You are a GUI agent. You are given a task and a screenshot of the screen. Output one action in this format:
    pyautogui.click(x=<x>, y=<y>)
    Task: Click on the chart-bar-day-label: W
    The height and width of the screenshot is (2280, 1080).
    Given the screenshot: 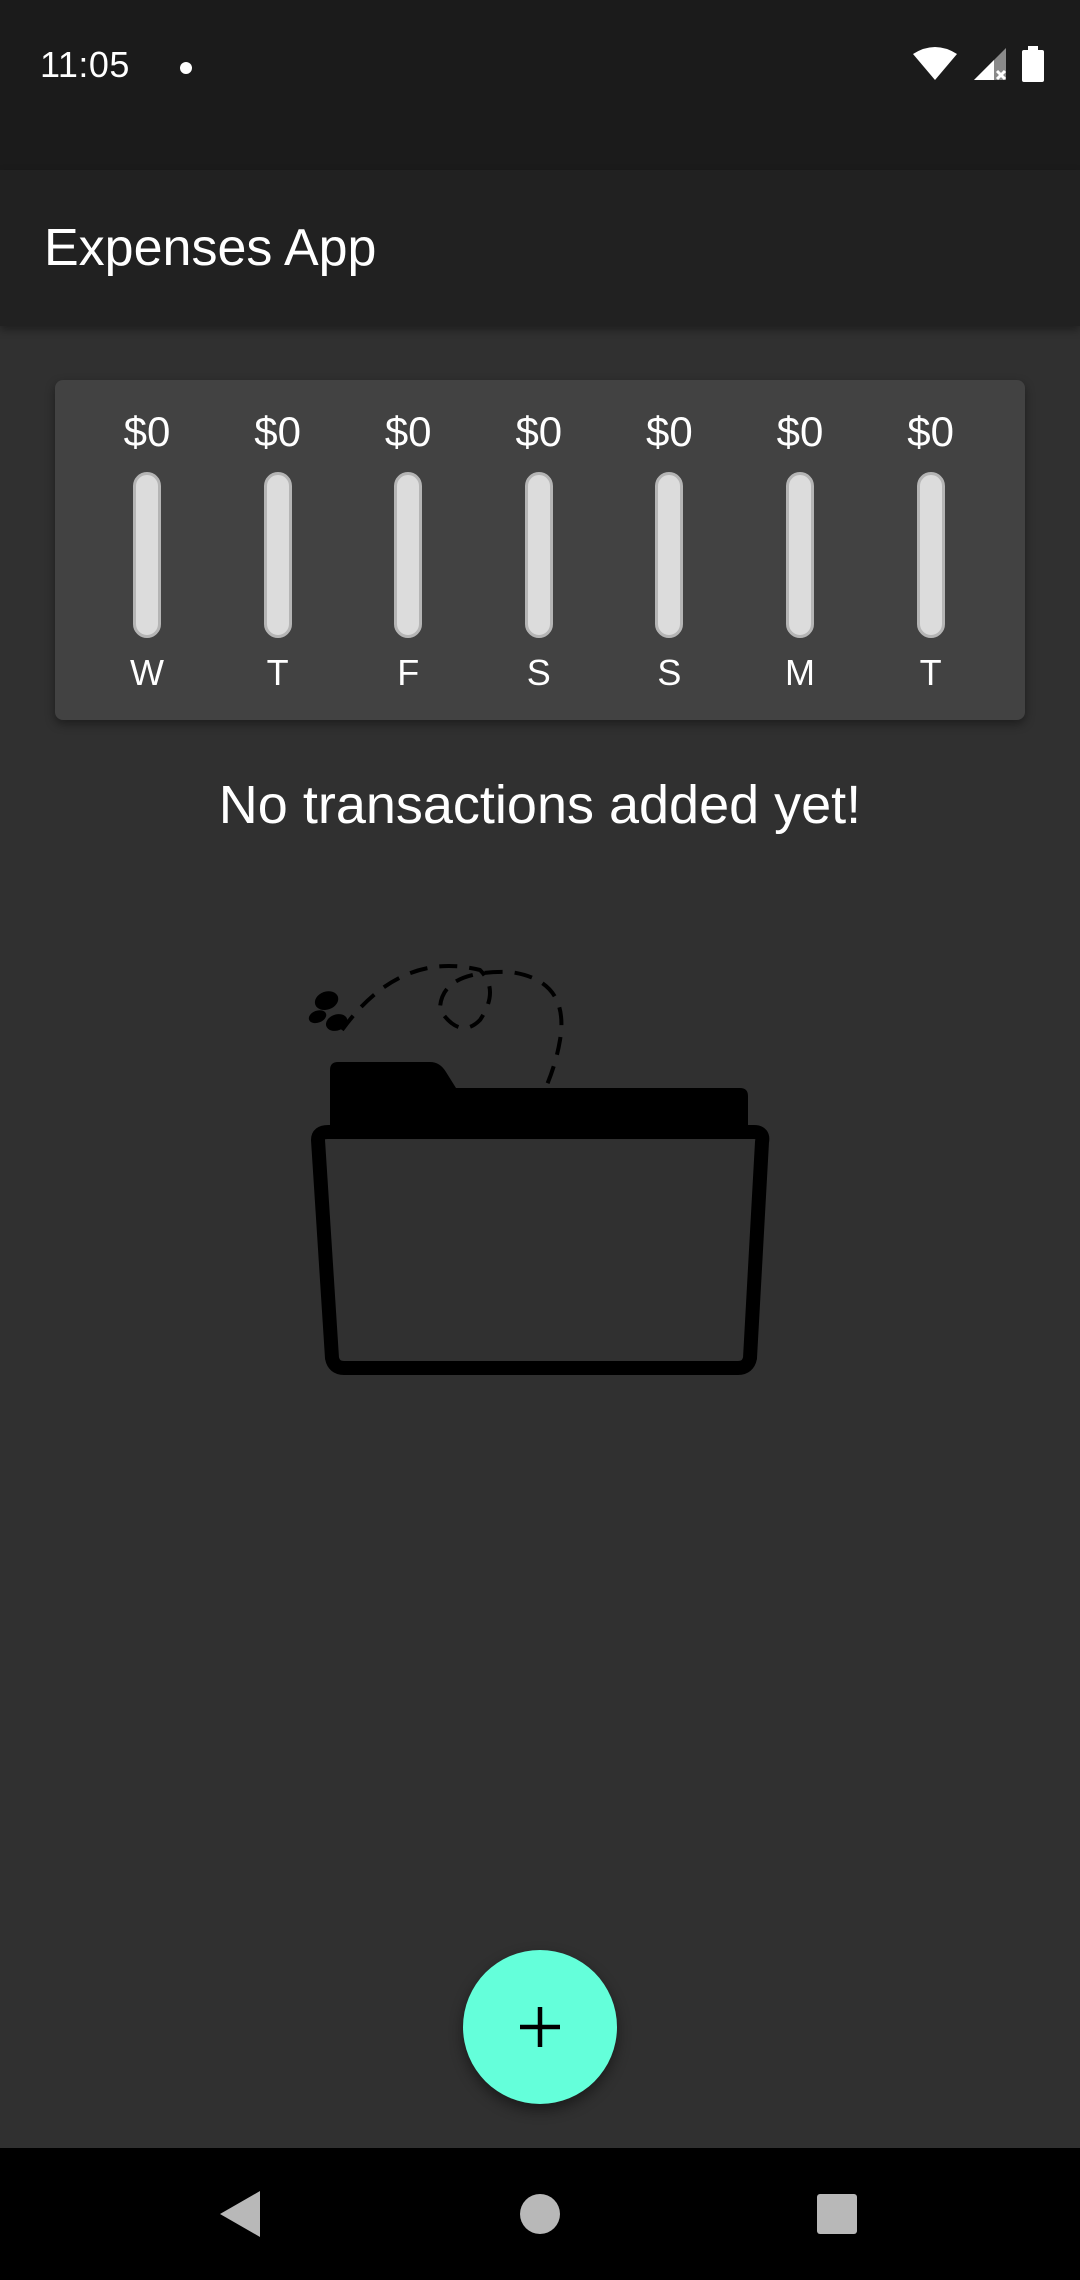 What is the action you would take?
    pyautogui.click(x=147, y=672)
    